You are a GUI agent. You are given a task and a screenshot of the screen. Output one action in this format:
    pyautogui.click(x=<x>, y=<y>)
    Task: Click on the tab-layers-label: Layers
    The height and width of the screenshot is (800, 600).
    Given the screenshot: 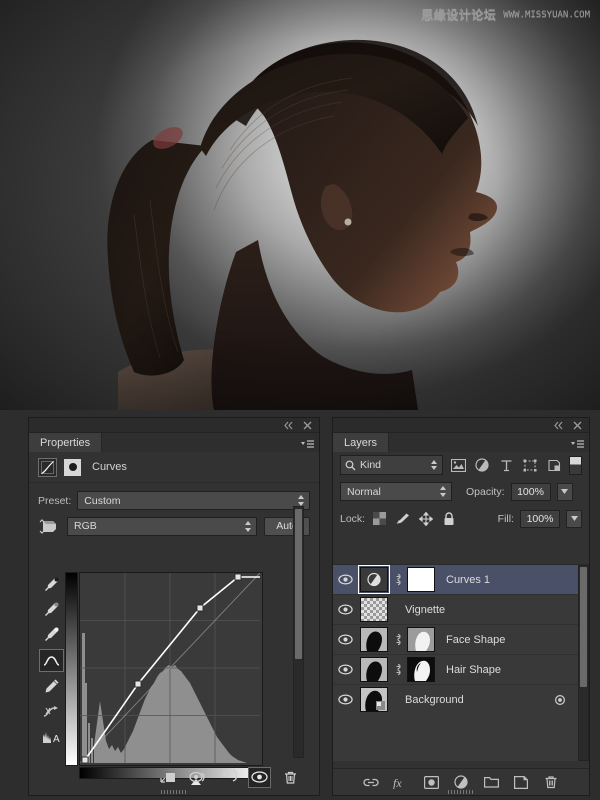 What is the action you would take?
    pyautogui.click(x=361, y=443)
    